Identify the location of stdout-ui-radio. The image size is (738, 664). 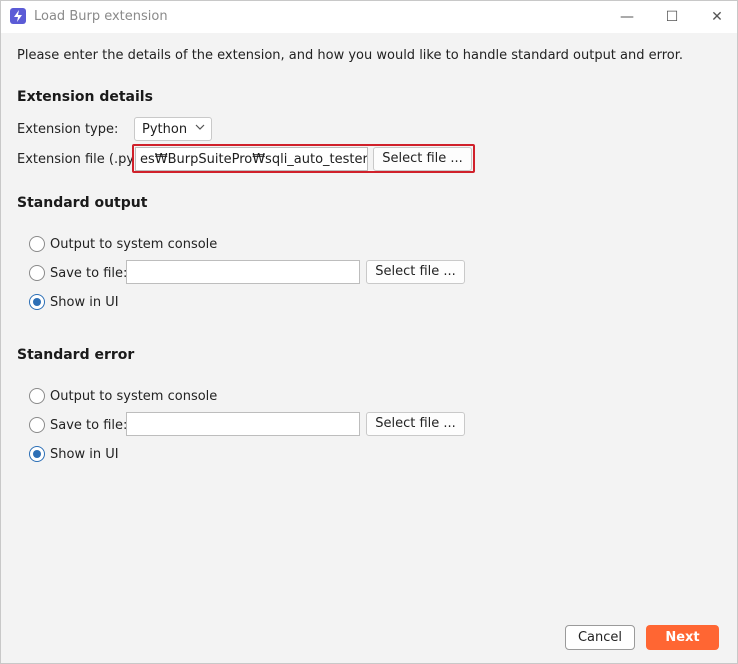
(37, 302).